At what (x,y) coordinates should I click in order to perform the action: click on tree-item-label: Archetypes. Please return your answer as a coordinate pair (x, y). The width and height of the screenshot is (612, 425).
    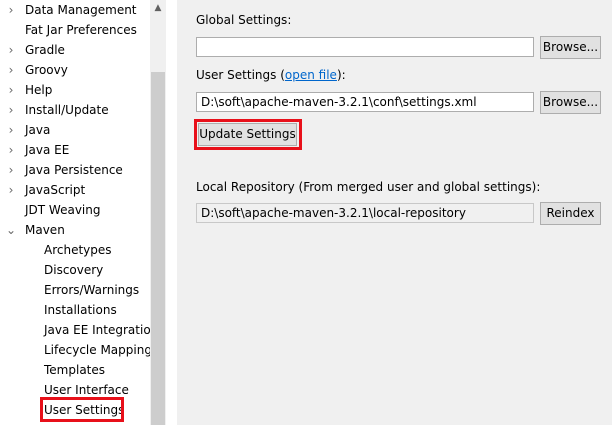
    Looking at the image, I should click on (78, 250).